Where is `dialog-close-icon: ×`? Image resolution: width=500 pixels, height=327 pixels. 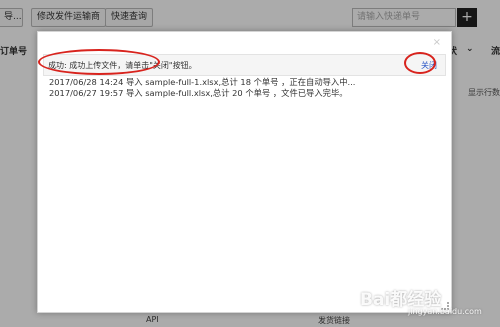
dialog-close-icon: × is located at coordinates (437, 42).